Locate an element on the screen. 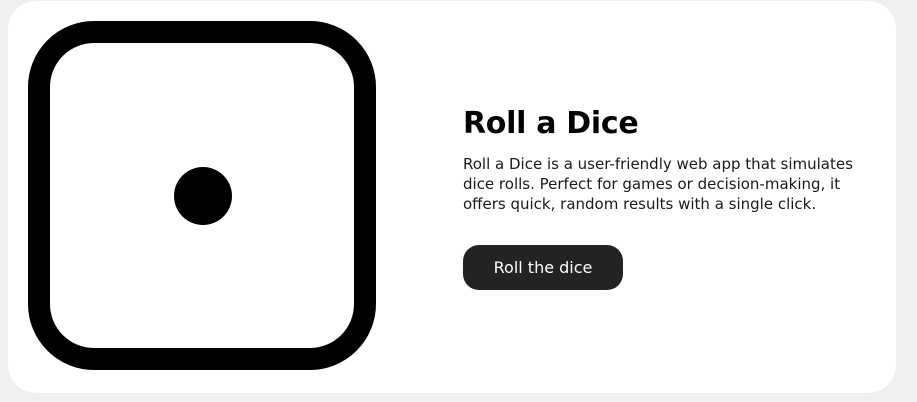  dice-pip is located at coordinates (203, 196).